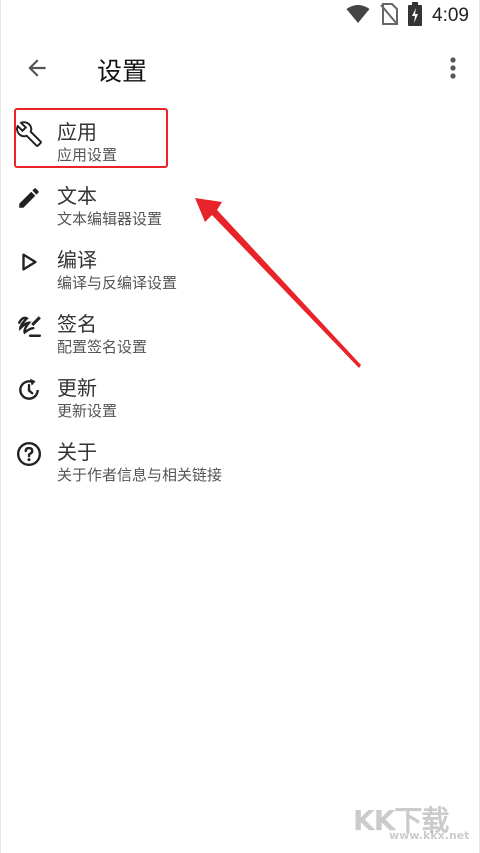 This screenshot has width=480, height=853. Describe the element at coordinates (450, 15) in the screenshot. I see `status-time: 4:09` at that location.